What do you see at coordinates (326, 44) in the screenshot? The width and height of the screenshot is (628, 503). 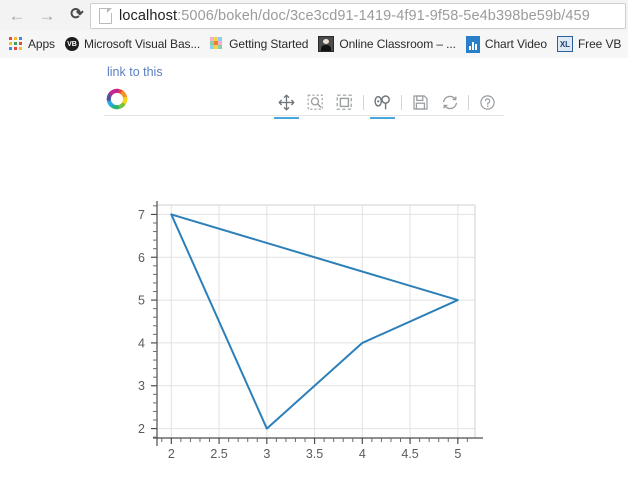 I see `classroom-avatar-icon` at bounding box center [326, 44].